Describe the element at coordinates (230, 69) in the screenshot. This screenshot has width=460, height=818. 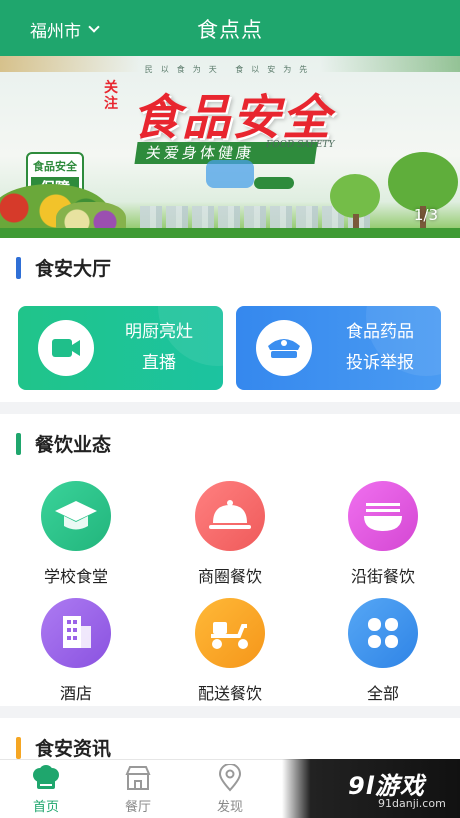
I see `banner-top-text: 民以食为天 食以安为先` at that location.